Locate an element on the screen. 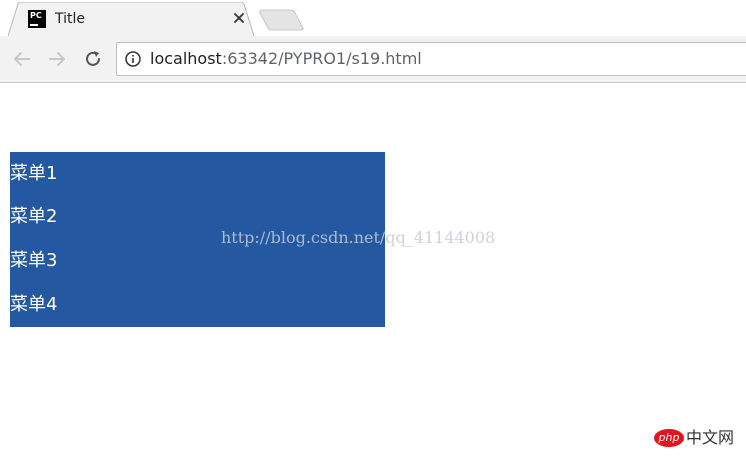 The width and height of the screenshot is (746, 457). url-host: localhost is located at coordinates (186, 58).